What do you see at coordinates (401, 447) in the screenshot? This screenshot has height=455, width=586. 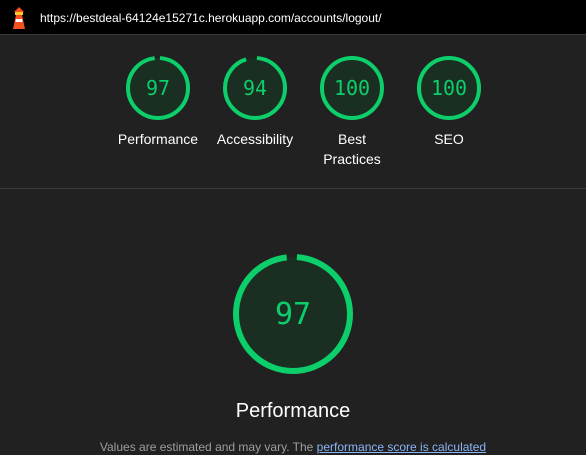 I see `score-calculator-link: performance score is calculated` at bounding box center [401, 447].